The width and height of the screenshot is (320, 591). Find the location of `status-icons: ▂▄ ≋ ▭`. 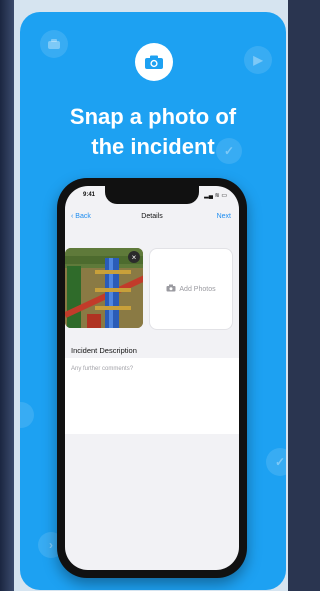

status-icons: ▂▄ ≋ ▭ is located at coordinates (215, 196).